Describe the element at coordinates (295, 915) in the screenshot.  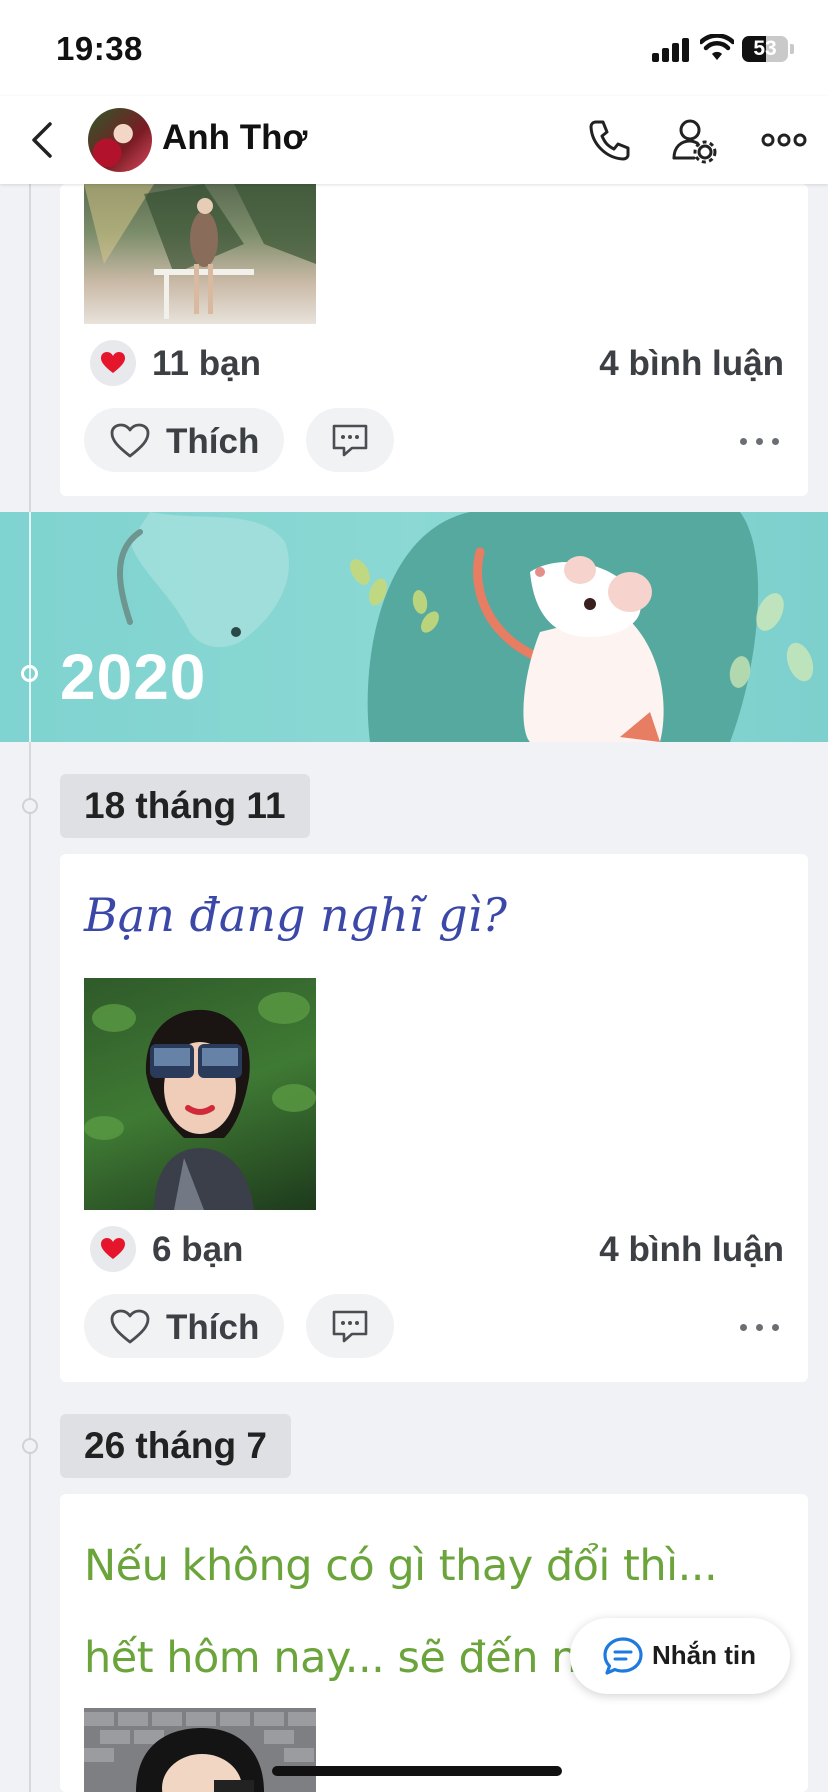
I see `post-text: Bạn đang nghĩ gì?` at that location.